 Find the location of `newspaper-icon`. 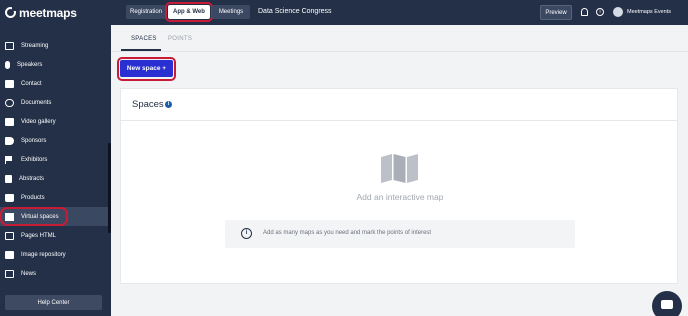

newspaper-icon is located at coordinates (9, 273).